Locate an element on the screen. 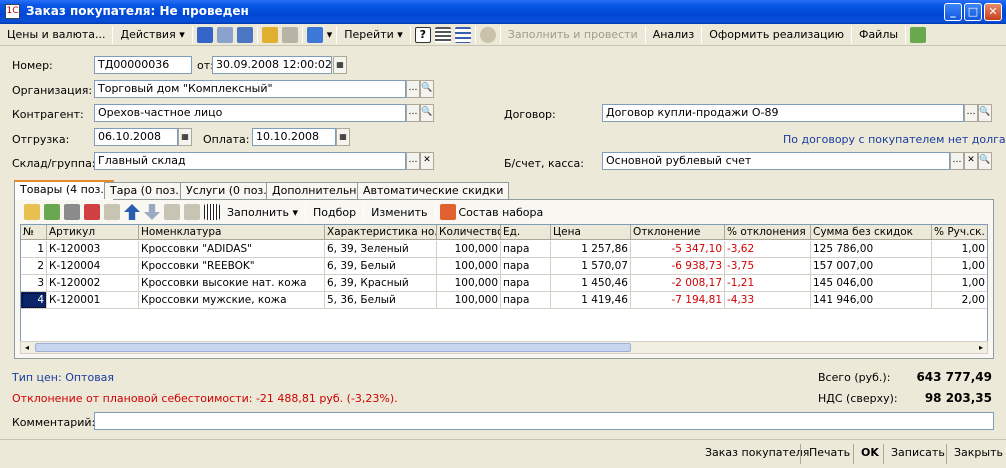  column-header-row-number: № is located at coordinates (34, 232).